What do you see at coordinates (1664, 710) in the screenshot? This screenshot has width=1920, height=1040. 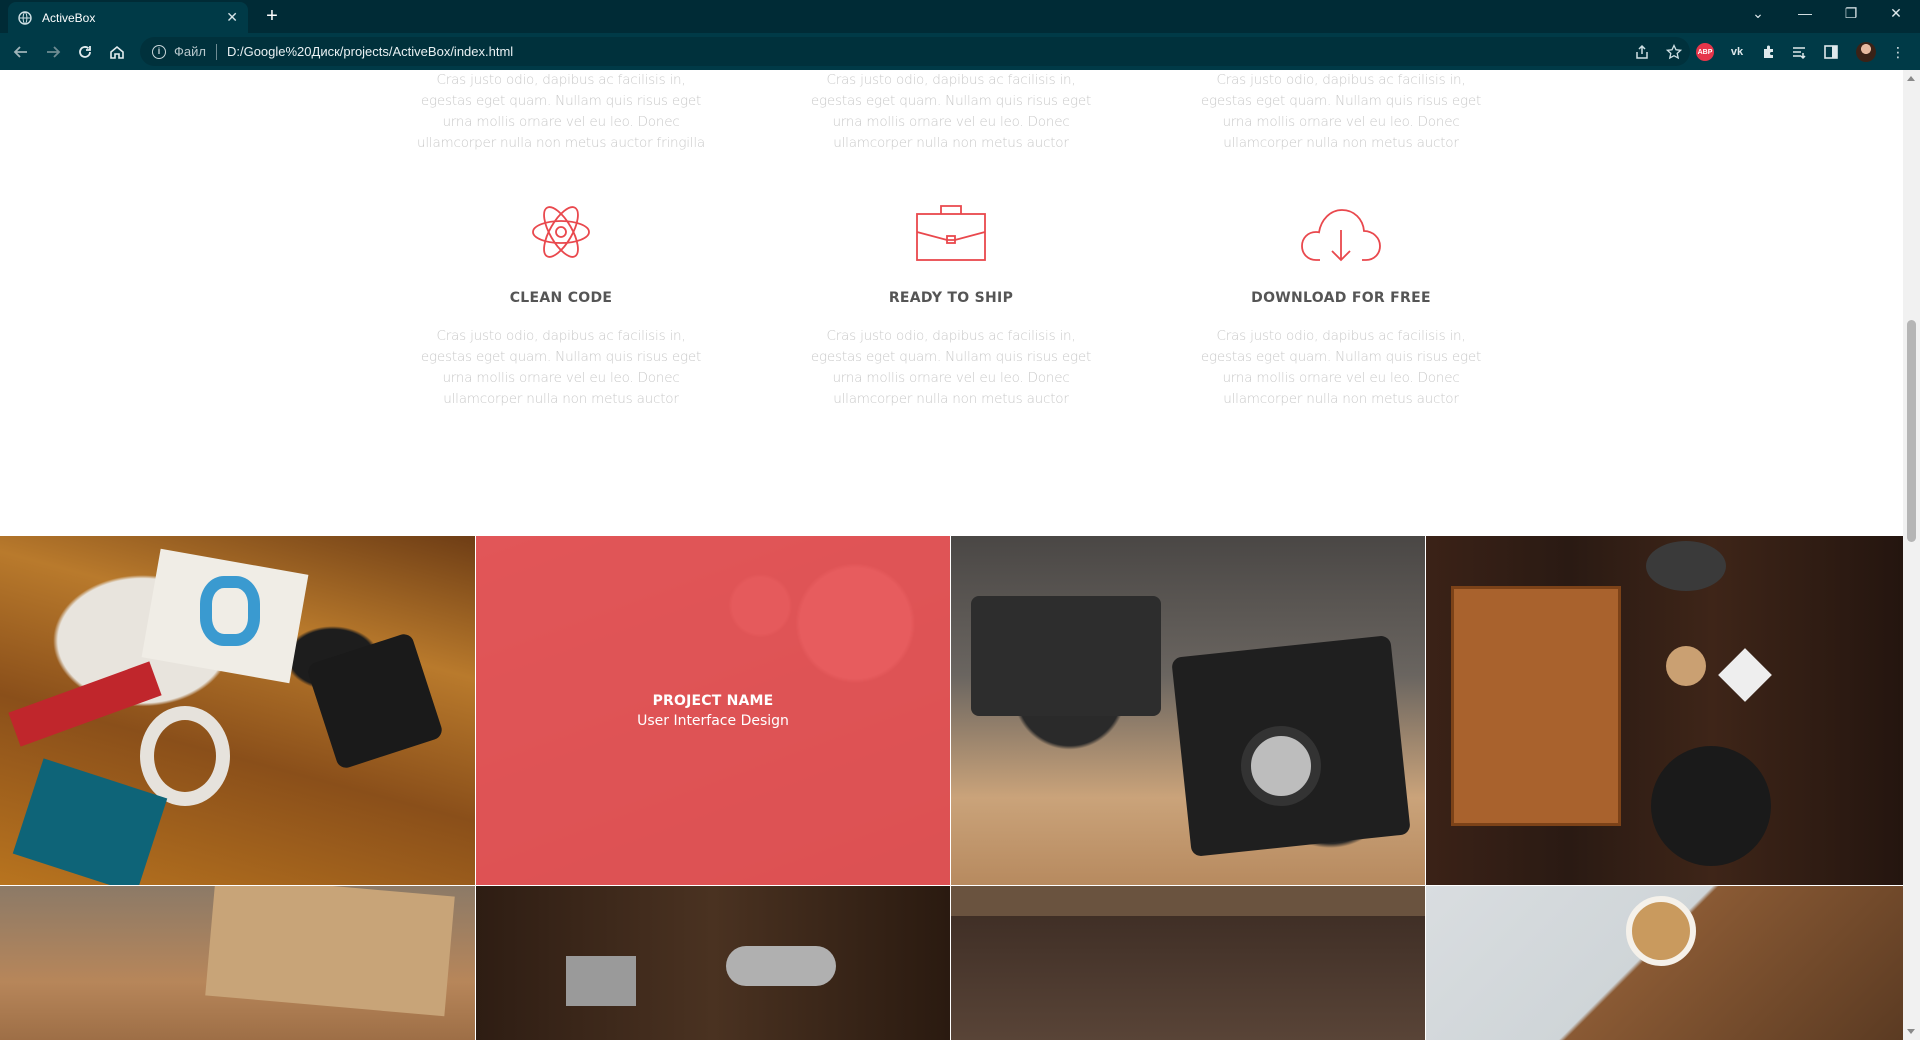 I see `portfolio-tile-kitchen-table` at bounding box center [1664, 710].